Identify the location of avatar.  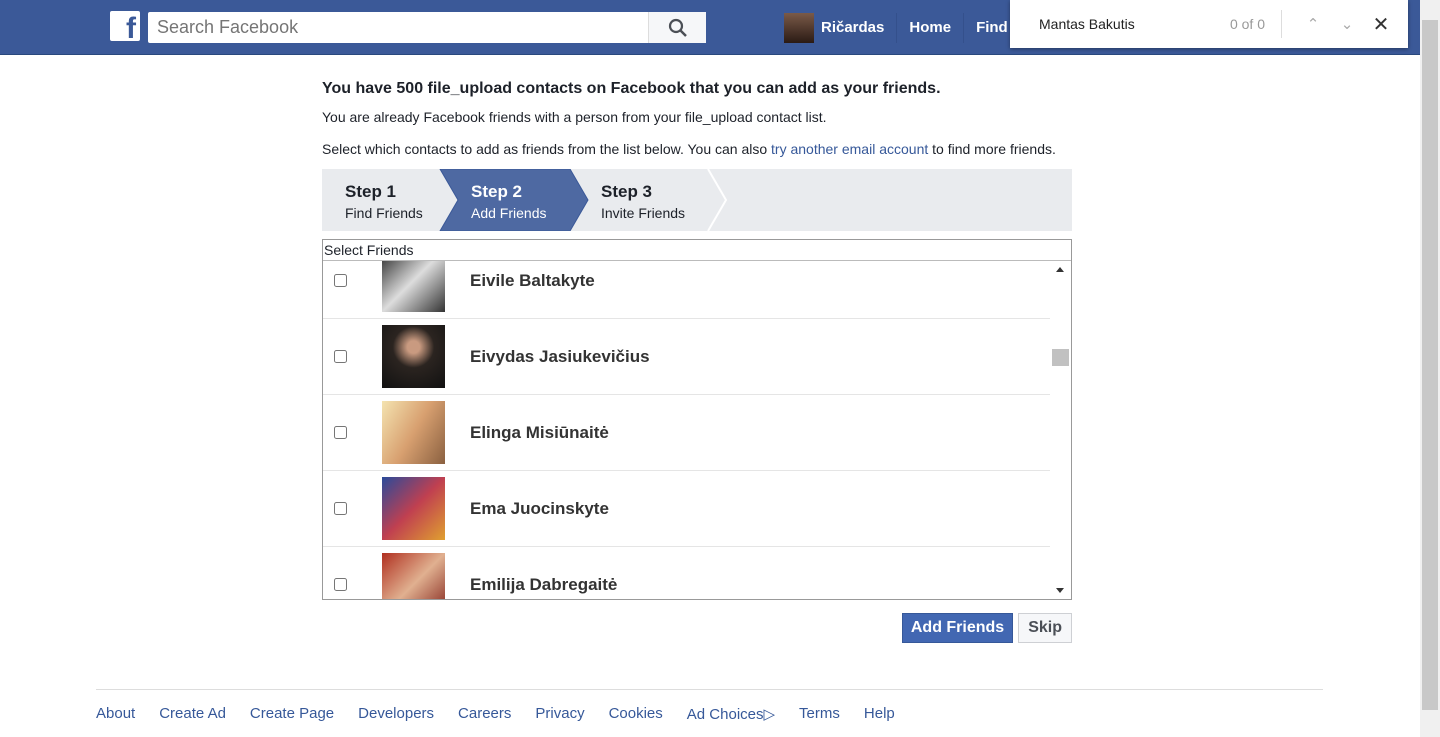
(799, 27).